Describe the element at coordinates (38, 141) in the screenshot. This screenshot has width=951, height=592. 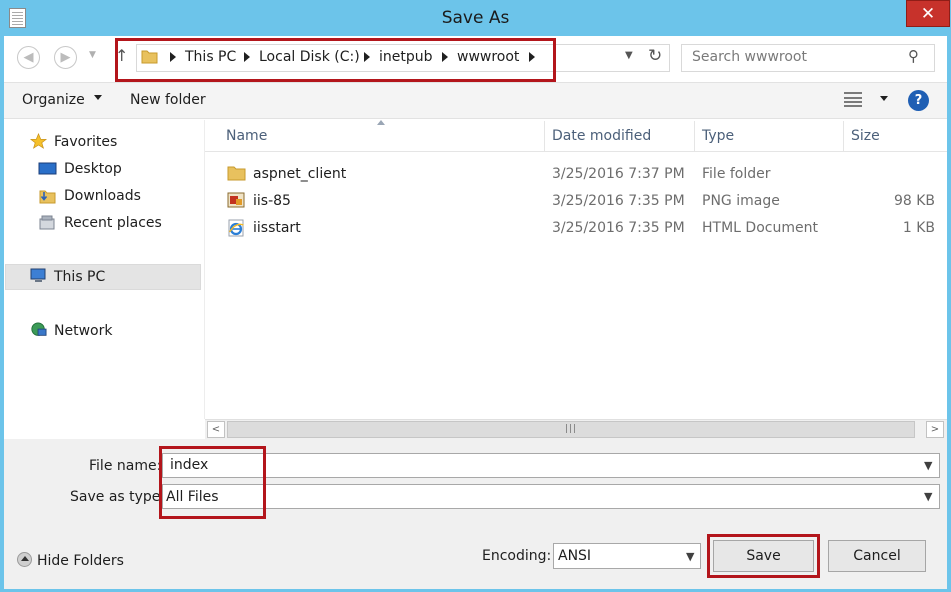
I see `star-icon` at that location.